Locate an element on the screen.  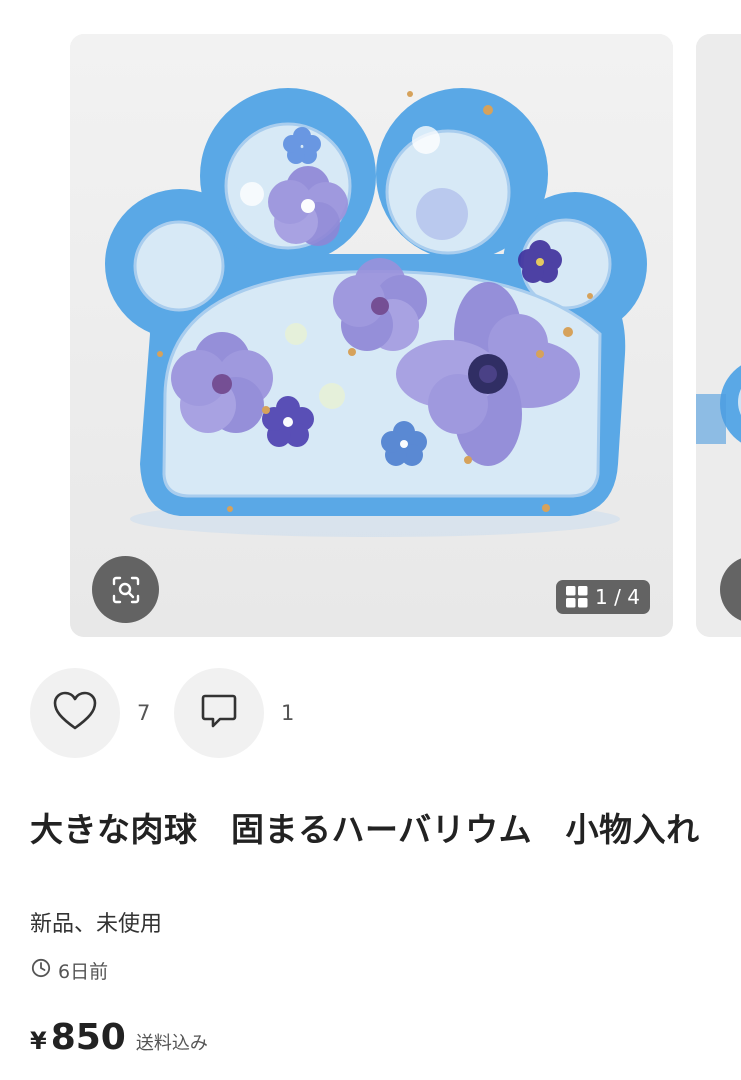
zoom-button is located at coordinates (125, 589).